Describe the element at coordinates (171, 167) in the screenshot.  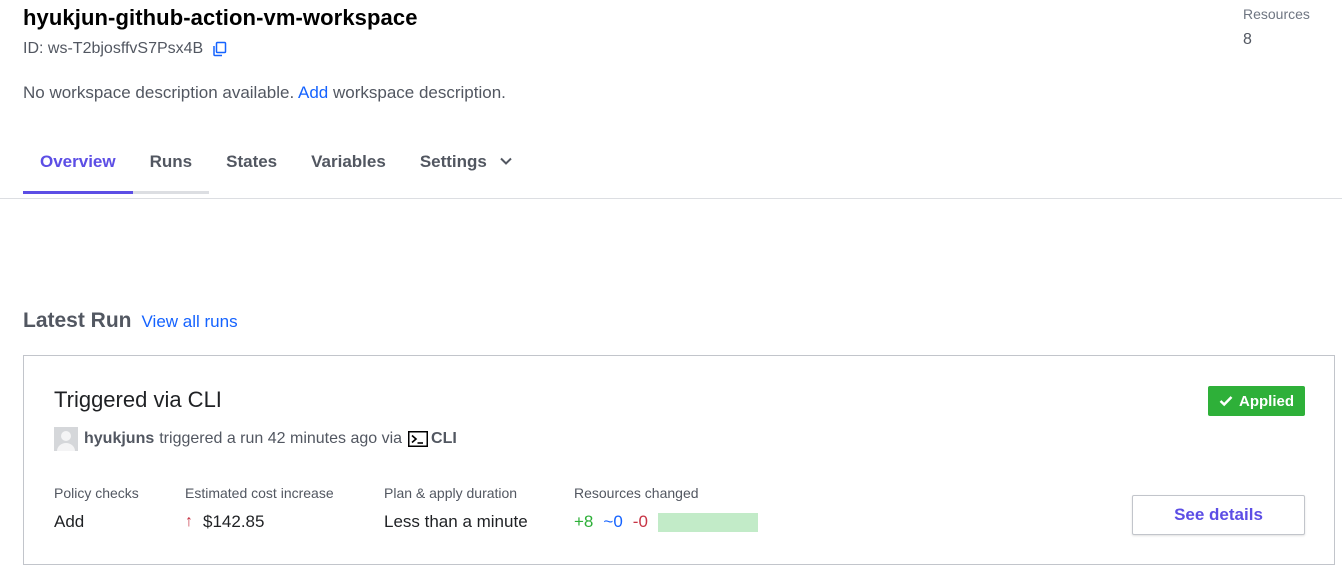
I see `tab-runs: Runs` at that location.